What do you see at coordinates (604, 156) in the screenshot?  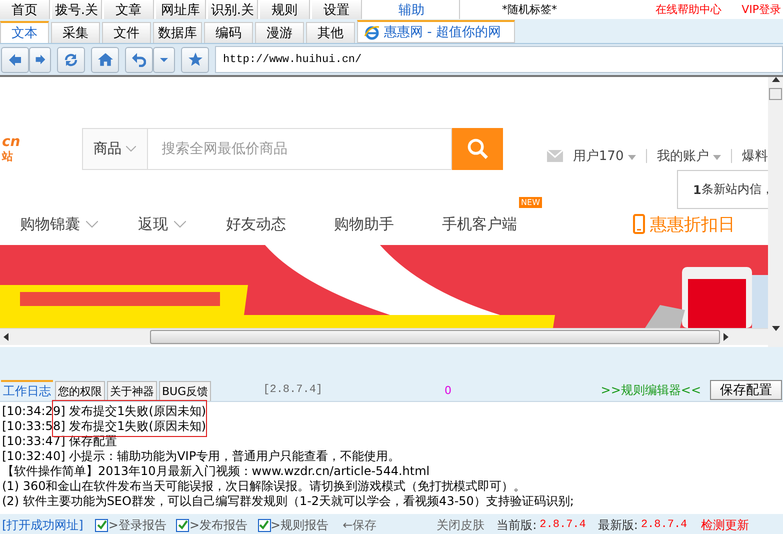 I see `user-menu: 用户170` at bounding box center [604, 156].